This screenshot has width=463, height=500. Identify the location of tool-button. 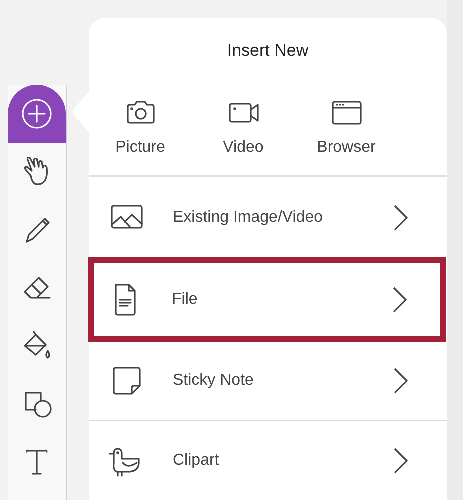
(37, 114).